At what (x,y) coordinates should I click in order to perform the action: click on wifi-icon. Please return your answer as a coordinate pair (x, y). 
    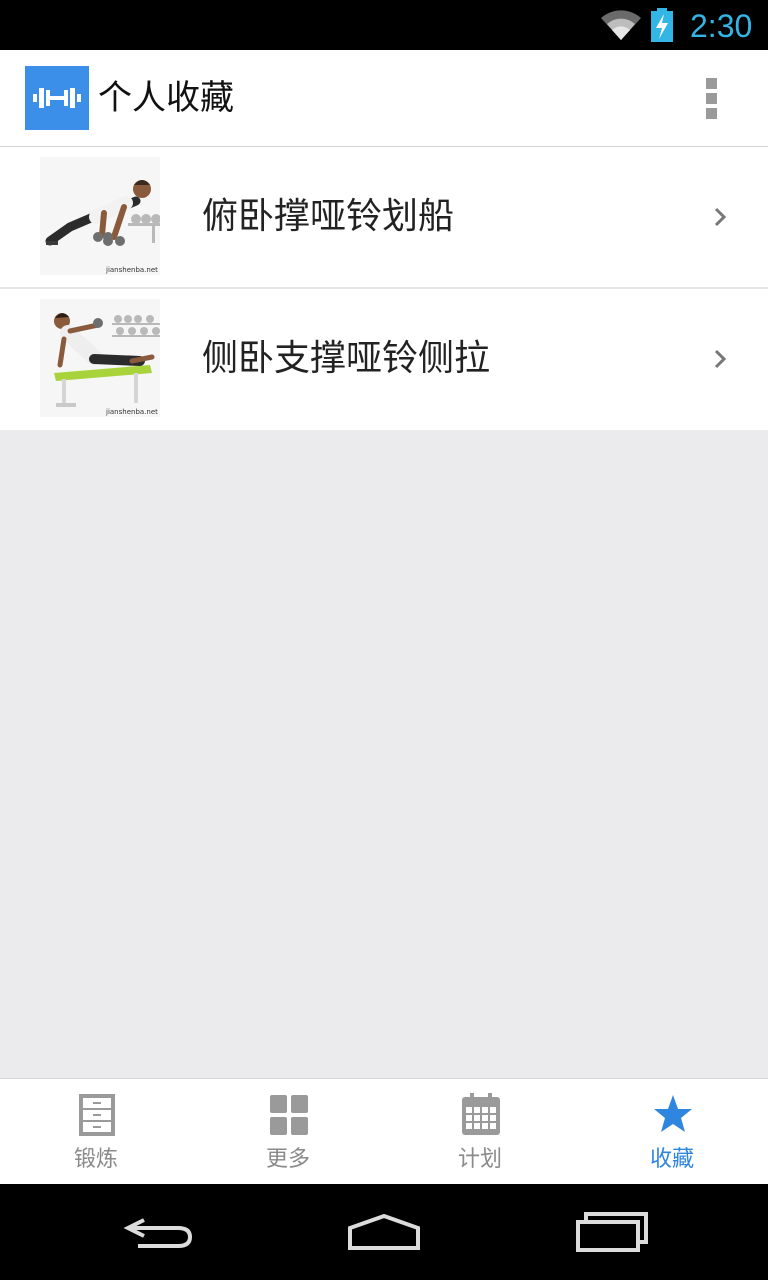
    Looking at the image, I should click on (621, 25).